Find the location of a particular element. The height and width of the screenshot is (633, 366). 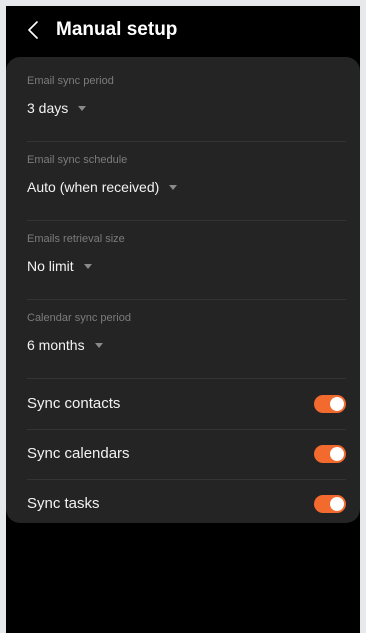

dropdown-value: 6 months is located at coordinates (56, 345).